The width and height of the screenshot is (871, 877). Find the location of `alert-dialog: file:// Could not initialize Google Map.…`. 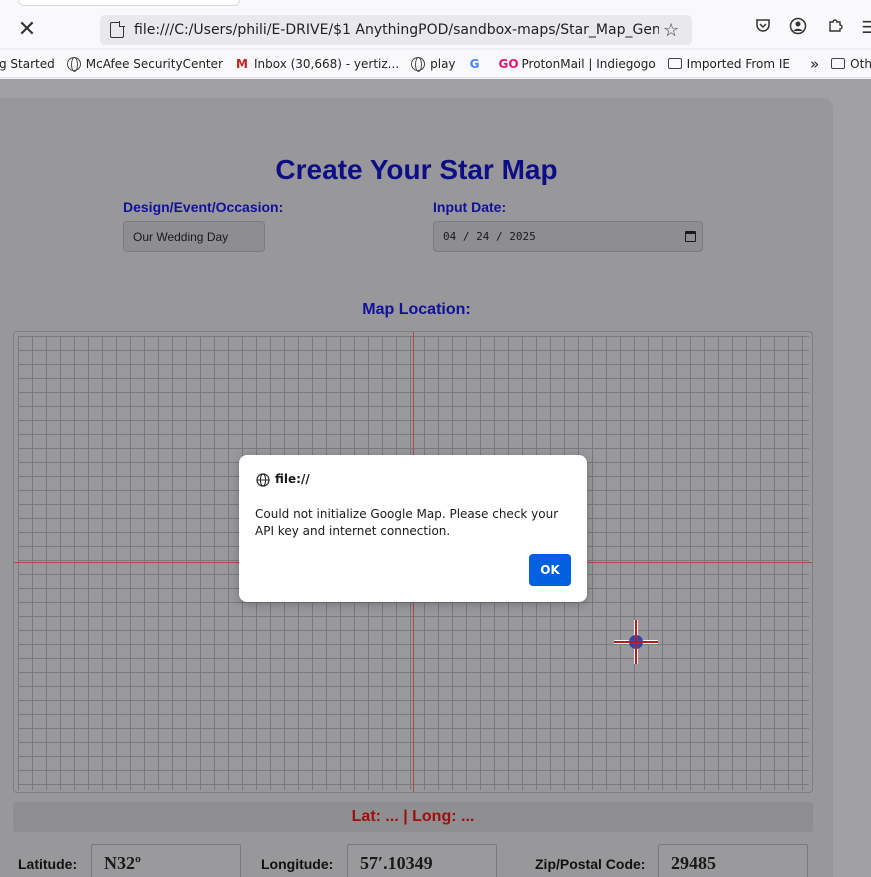

alert-dialog: file:// Could not initialize Google Map.… is located at coordinates (413, 528).